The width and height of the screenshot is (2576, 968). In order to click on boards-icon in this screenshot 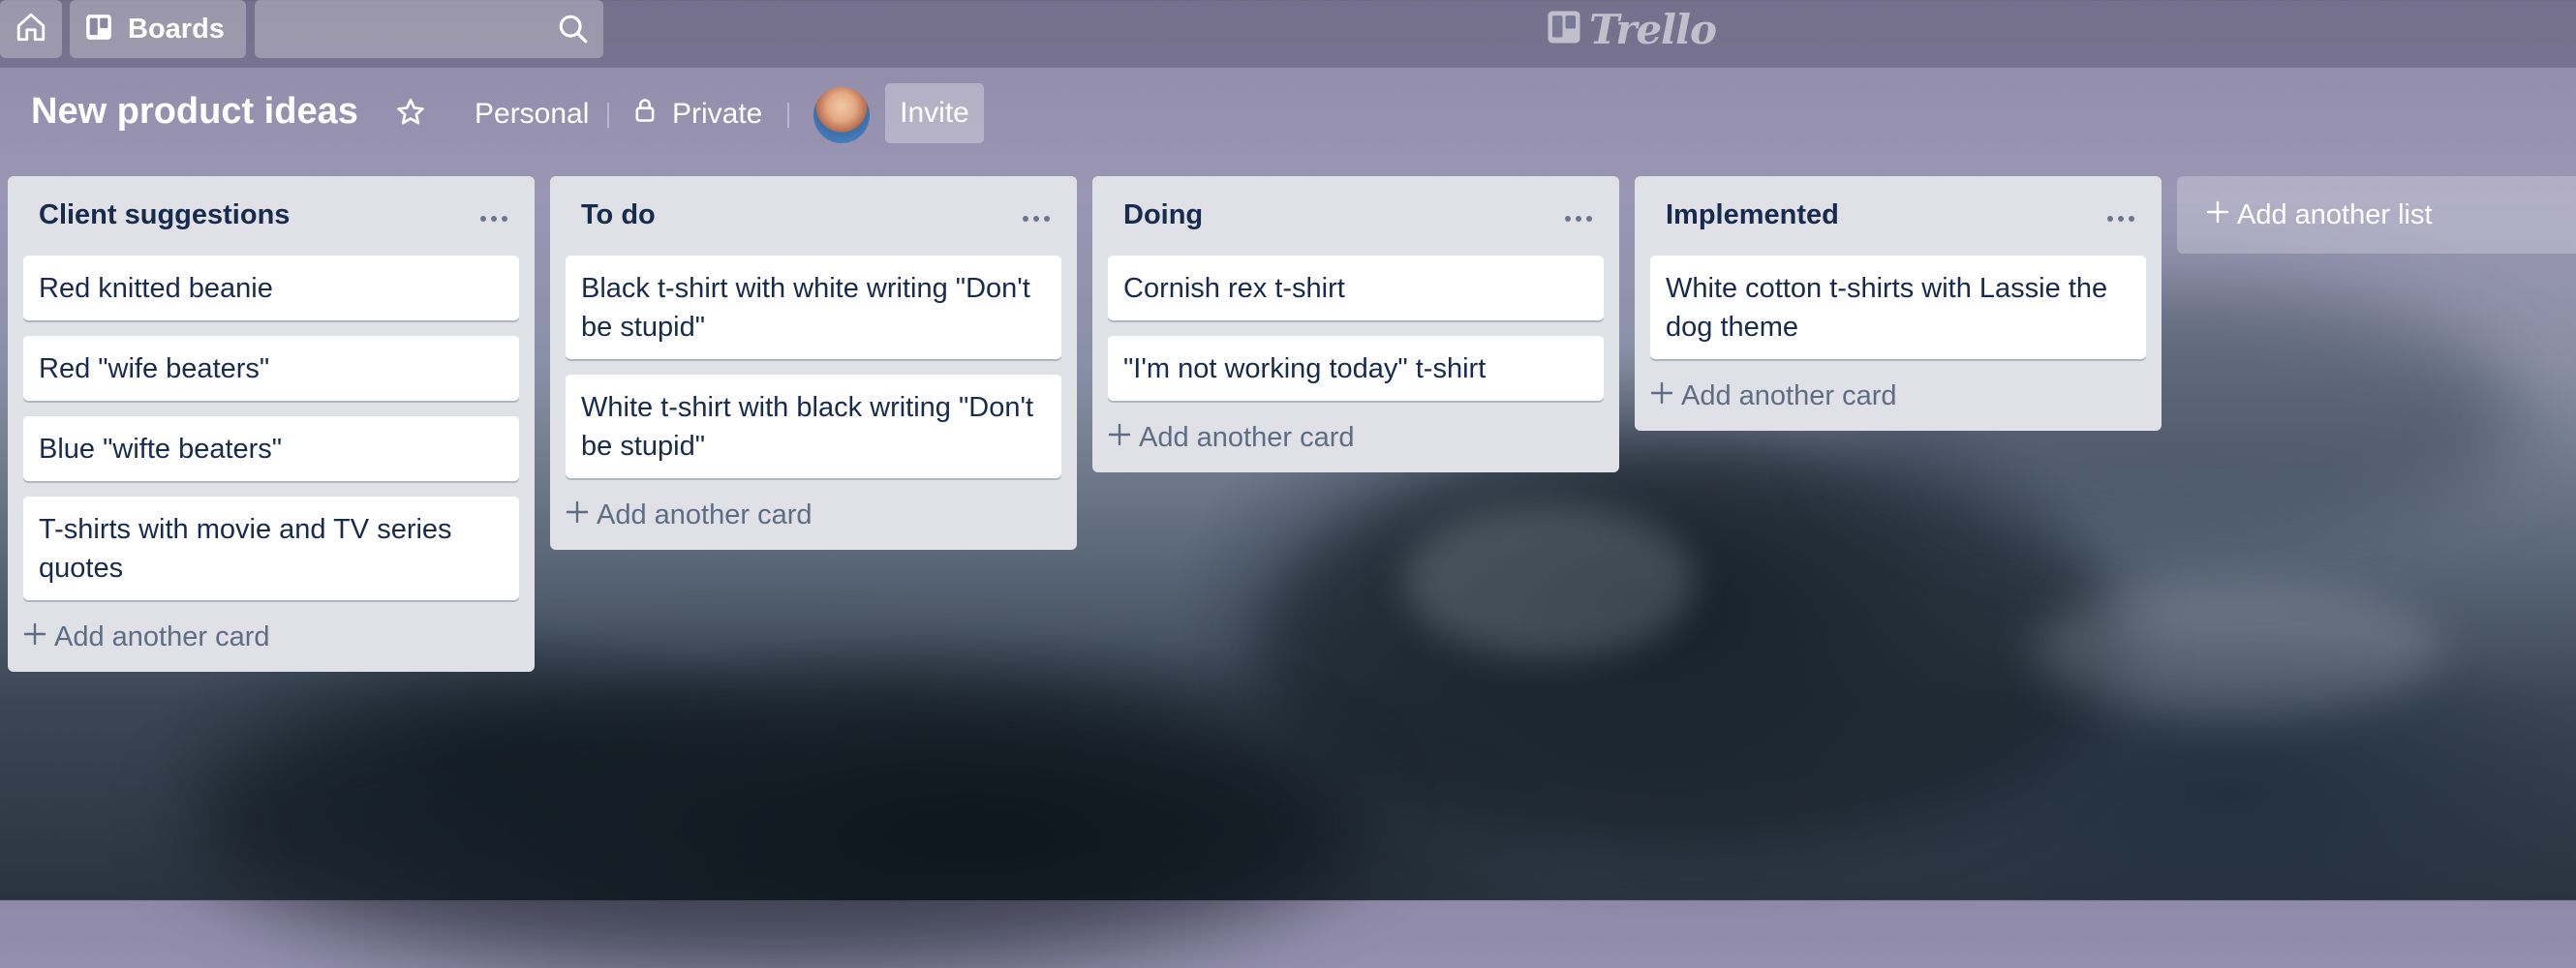, I will do `click(98, 29)`.